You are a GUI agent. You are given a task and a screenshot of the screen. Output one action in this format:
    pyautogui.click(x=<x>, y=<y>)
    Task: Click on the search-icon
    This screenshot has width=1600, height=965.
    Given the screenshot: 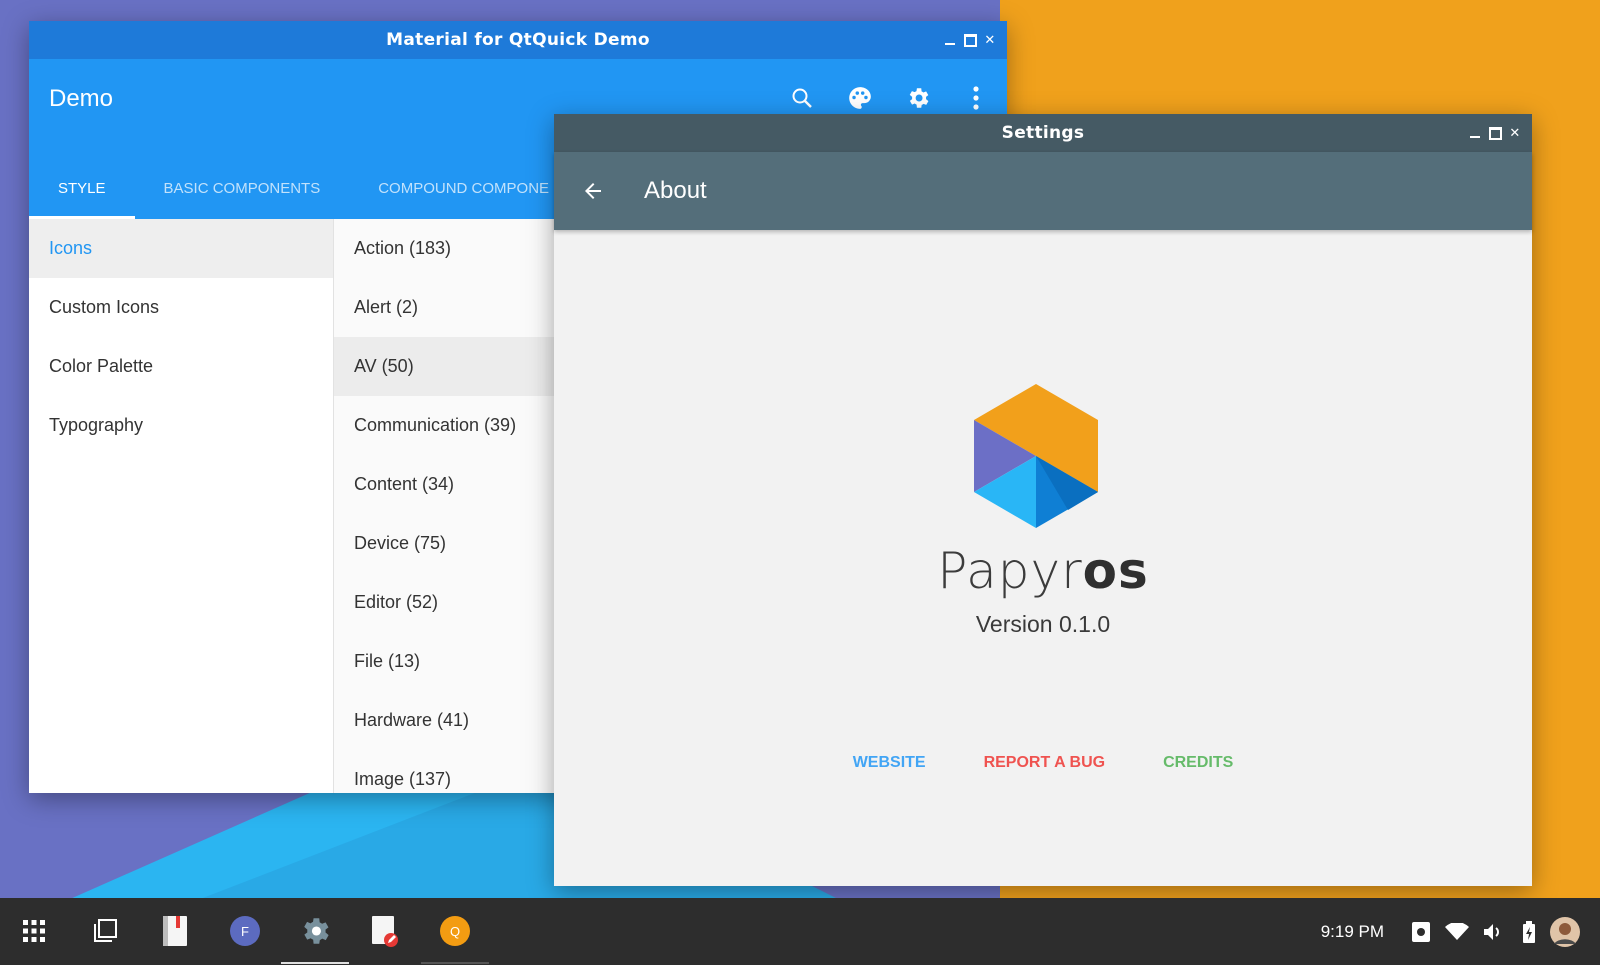 What is the action you would take?
    pyautogui.click(x=802, y=98)
    